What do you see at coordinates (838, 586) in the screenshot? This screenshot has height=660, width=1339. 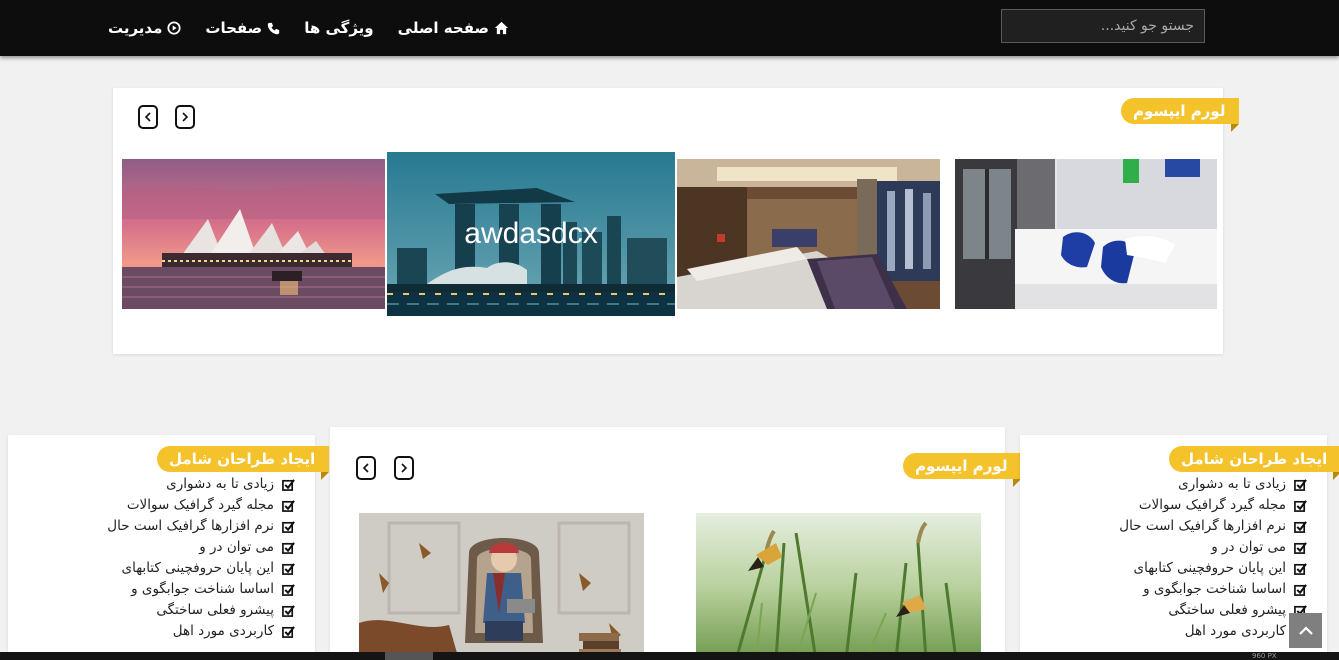 I see `slide-image-butterflies-grass` at bounding box center [838, 586].